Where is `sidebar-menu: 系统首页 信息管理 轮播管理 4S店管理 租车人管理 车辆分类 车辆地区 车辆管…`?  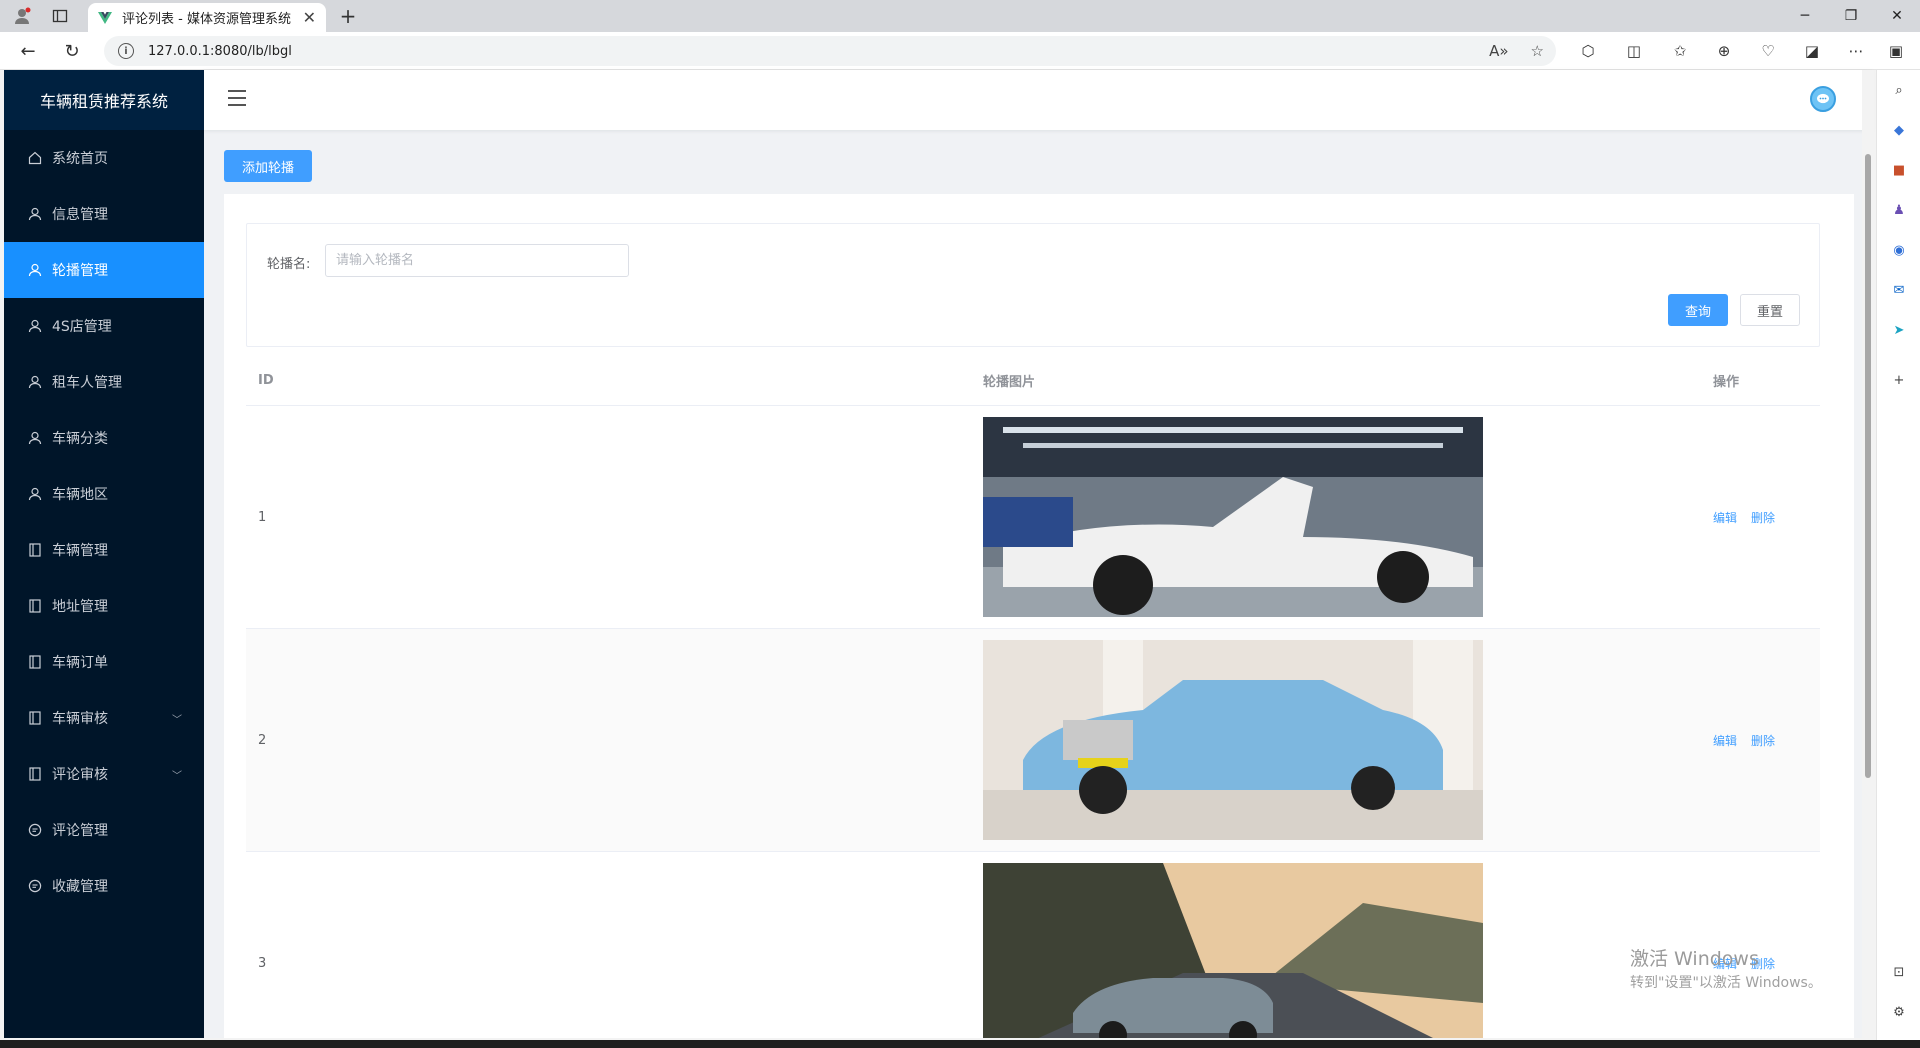
sidebar-menu: 系统首页 信息管理 轮播管理 4S店管理 租车人管理 车辆分类 车辆地区 车辆管… is located at coordinates (104, 522).